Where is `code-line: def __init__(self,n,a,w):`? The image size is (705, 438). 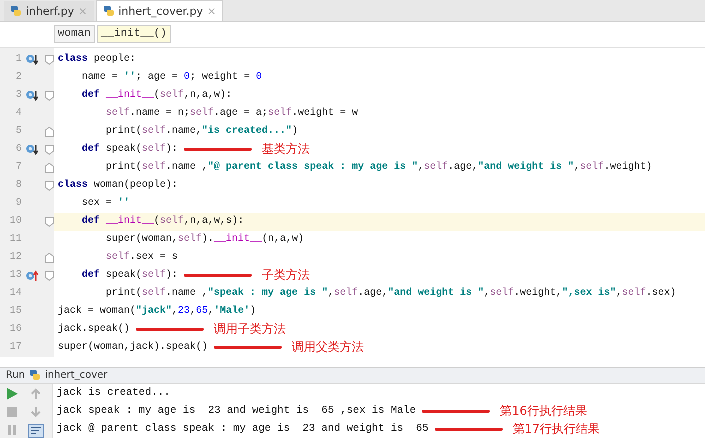
code-line: def __init__(self,n,a,w): is located at coordinates (156, 96).